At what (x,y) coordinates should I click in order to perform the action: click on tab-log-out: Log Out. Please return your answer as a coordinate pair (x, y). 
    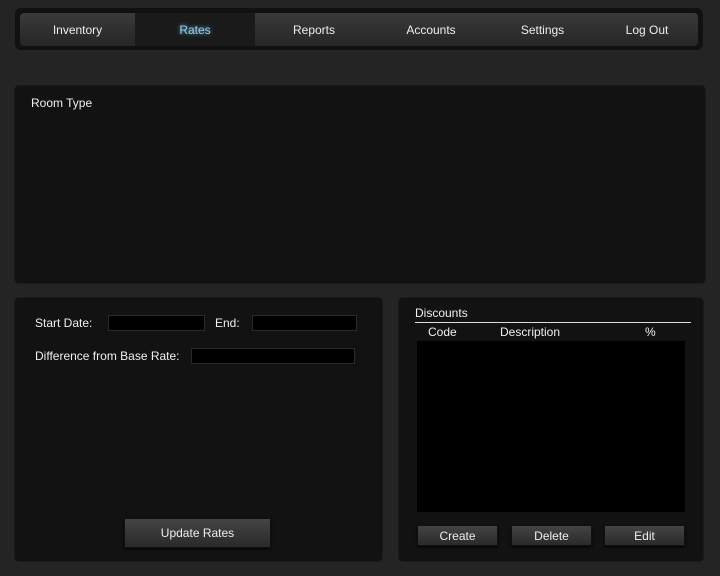
    Looking at the image, I should click on (647, 29).